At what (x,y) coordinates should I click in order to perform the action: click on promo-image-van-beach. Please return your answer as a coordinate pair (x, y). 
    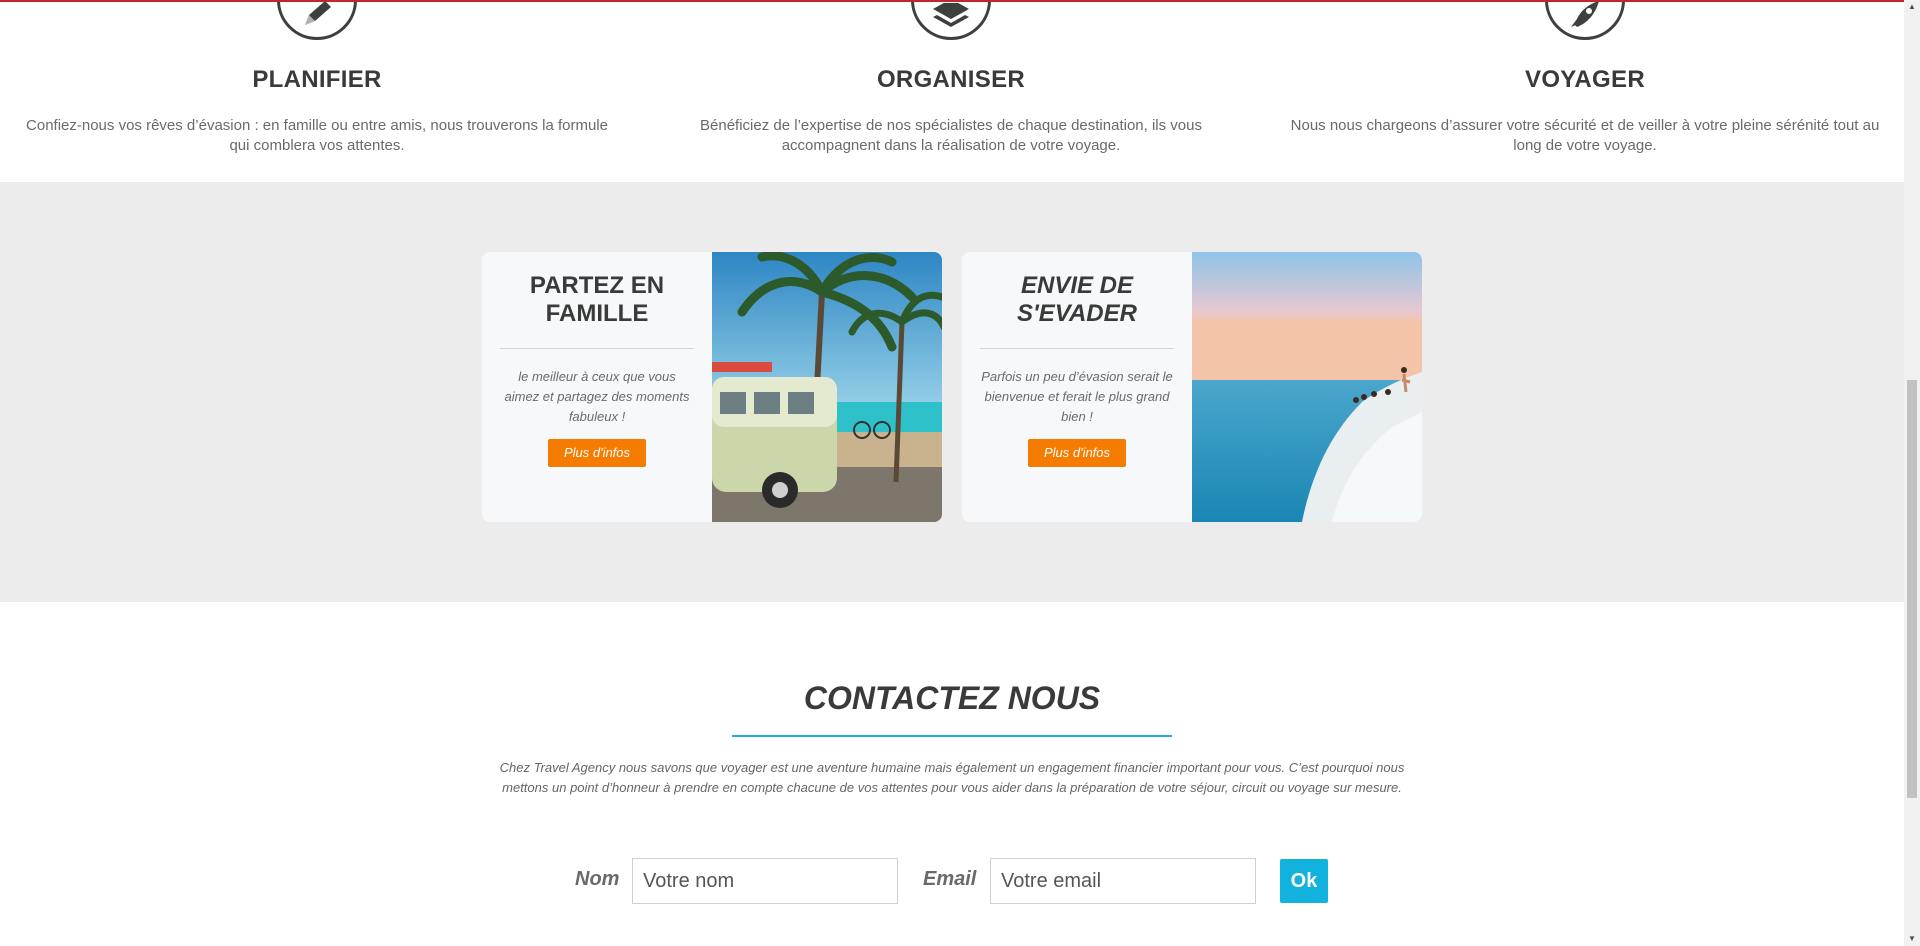
    Looking at the image, I should click on (827, 387).